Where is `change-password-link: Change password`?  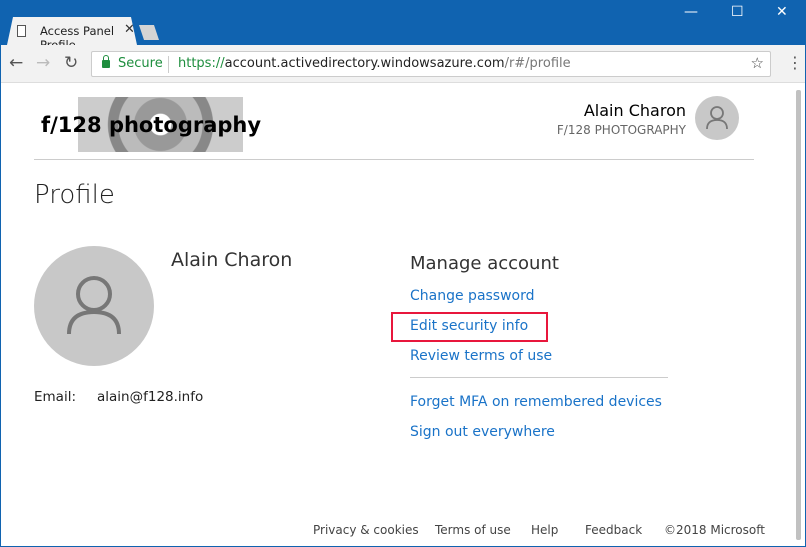 change-password-link: Change password is located at coordinates (472, 296).